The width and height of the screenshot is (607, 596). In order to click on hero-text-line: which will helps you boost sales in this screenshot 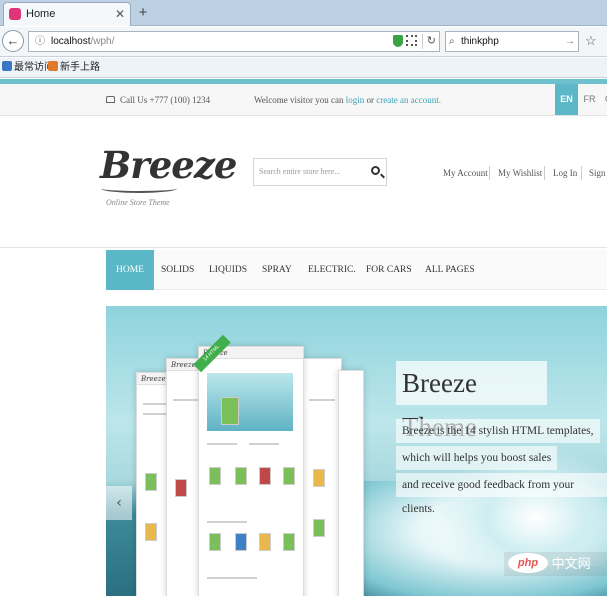, I will do `click(477, 458)`.